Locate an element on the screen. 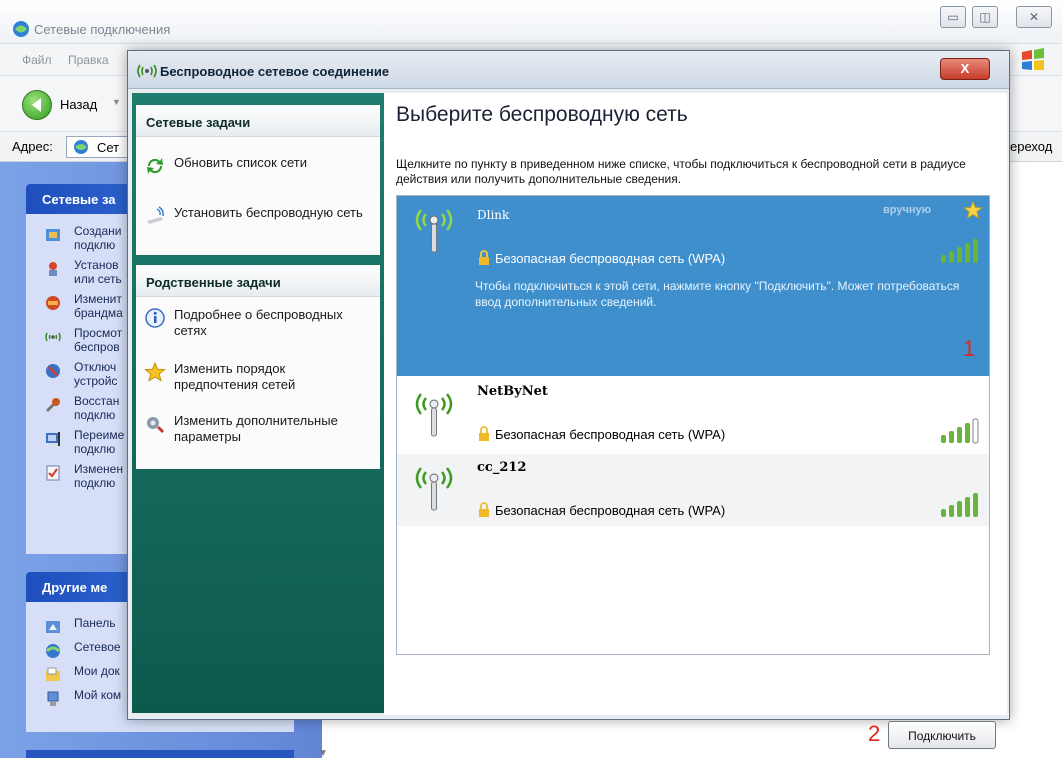 This screenshot has height=759, width=1062. network-places-icon is located at coordinates (53, 651).